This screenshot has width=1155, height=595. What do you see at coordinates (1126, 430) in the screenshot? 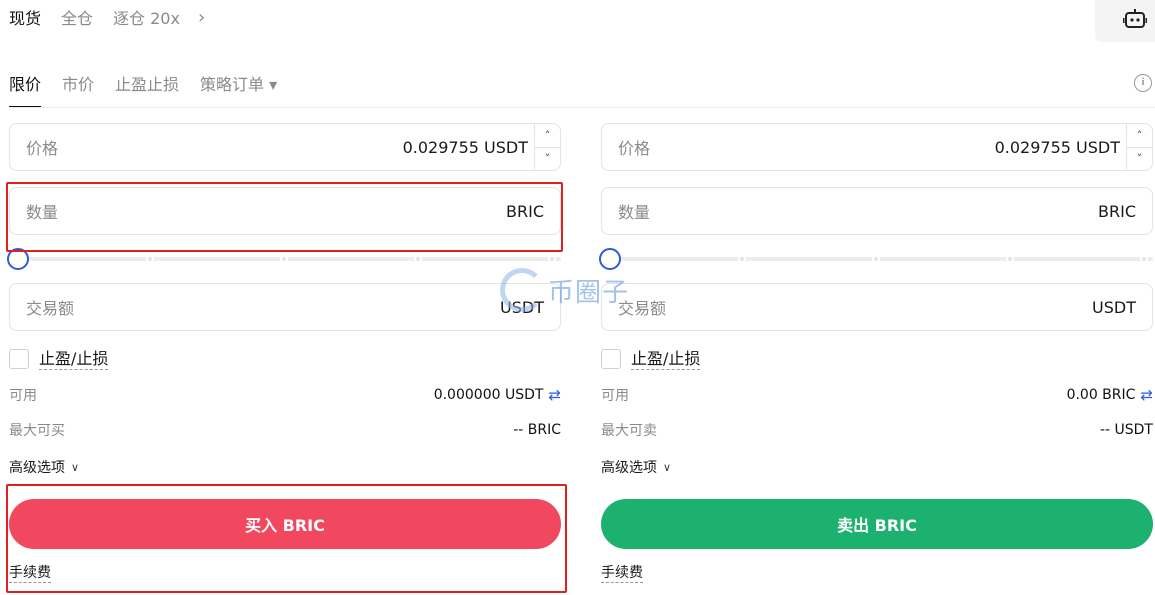
I see `max-sell-value: -- USDT` at bounding box center [1126, 430].